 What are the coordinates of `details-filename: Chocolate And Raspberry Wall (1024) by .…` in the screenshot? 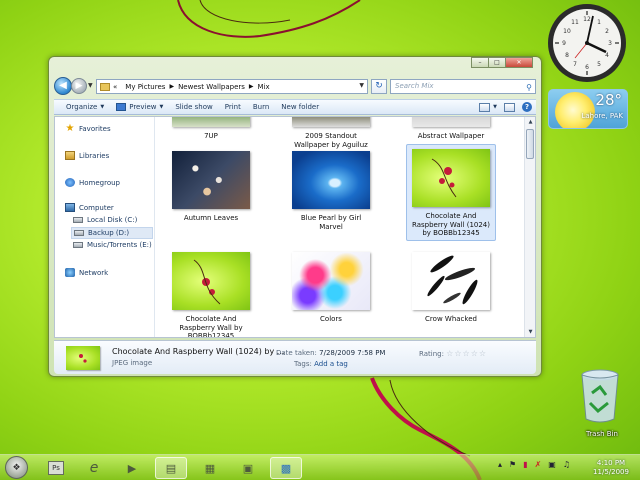 It's located at (198, 351).